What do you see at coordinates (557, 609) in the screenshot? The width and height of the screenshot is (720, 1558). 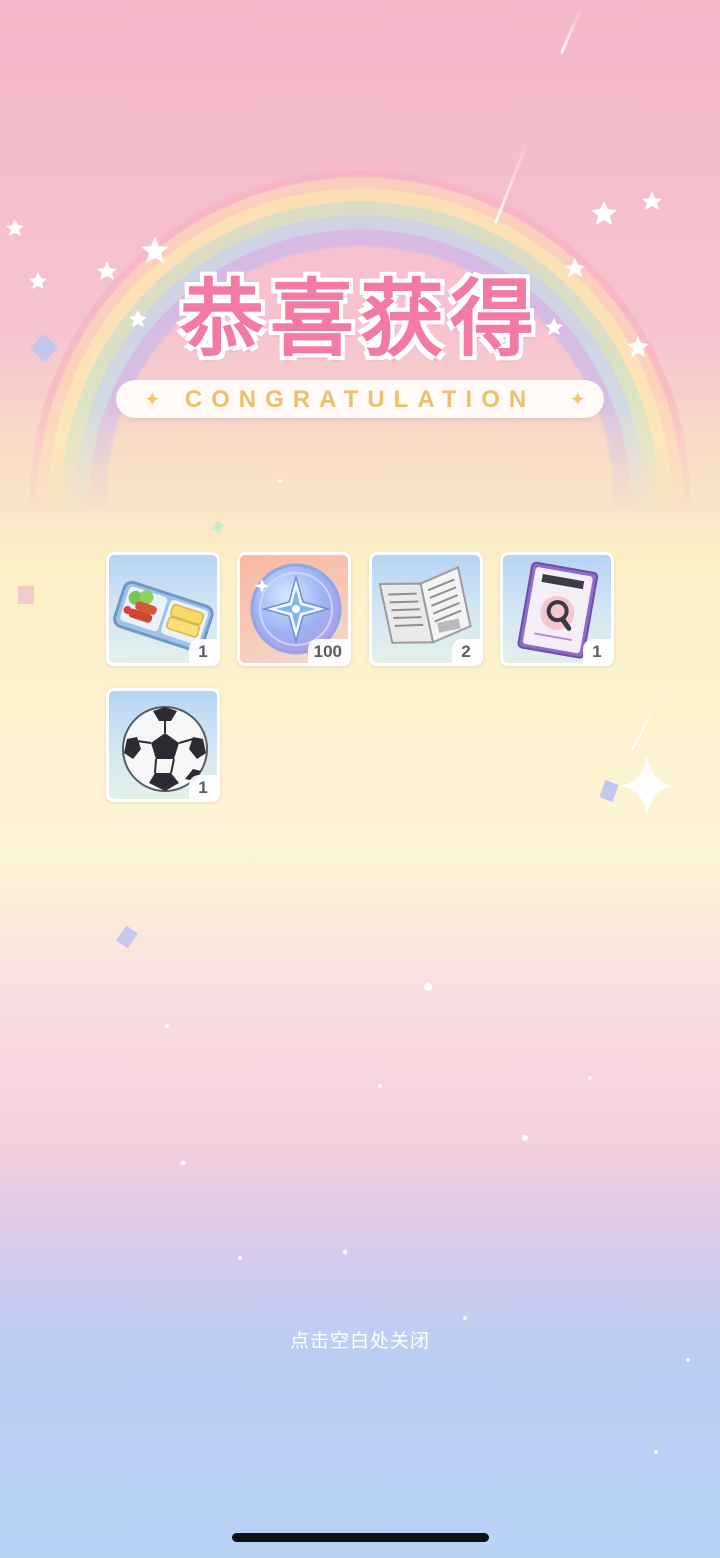 I see `reward-item-book: 1` at bounding box center [557, 609].